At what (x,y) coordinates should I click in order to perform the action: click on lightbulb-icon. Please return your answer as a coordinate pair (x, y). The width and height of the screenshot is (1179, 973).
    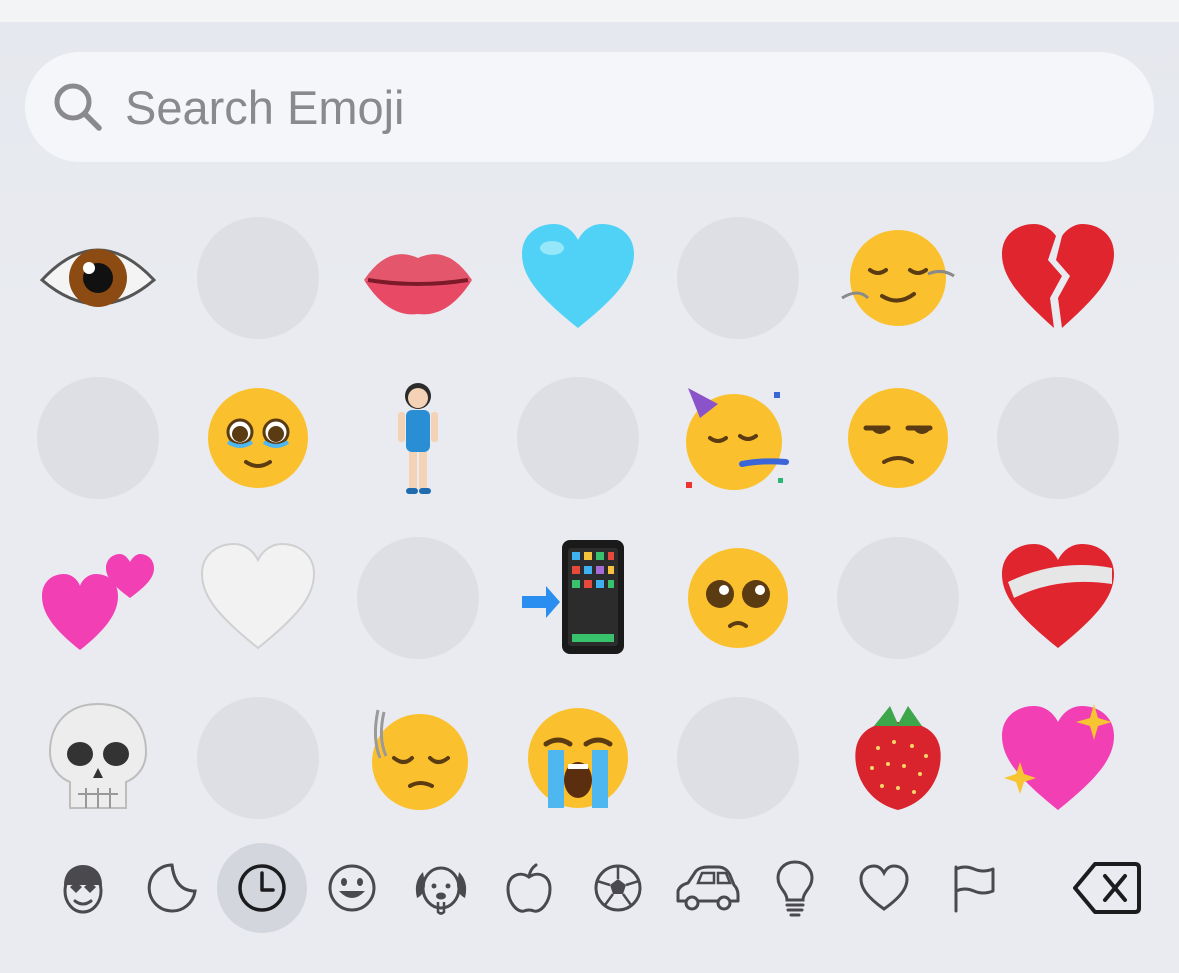
    Looking at the image, I should click on (795, 888).